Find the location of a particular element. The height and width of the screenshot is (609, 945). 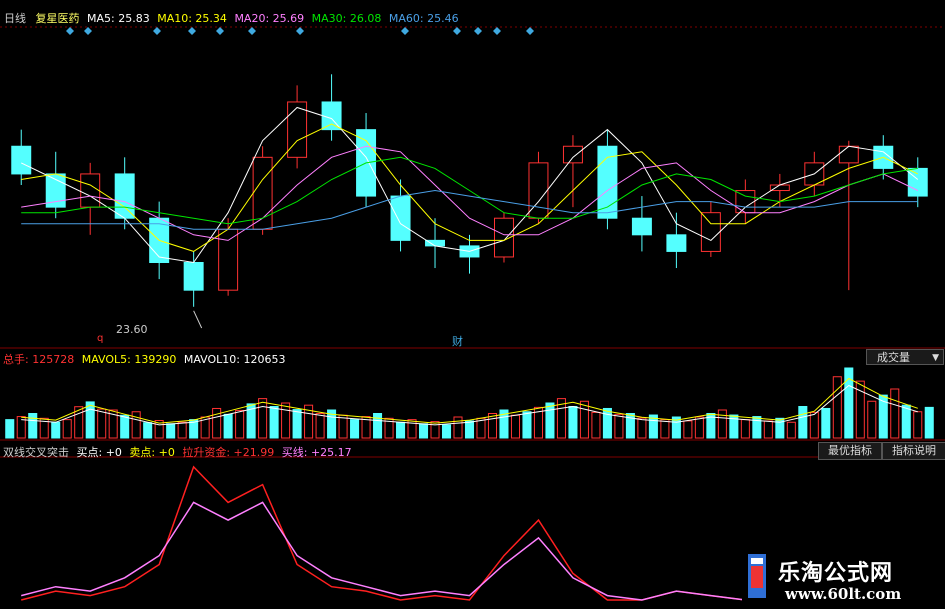

indicator-explain-button: 指标说明 is located at coordinates (913, 451).